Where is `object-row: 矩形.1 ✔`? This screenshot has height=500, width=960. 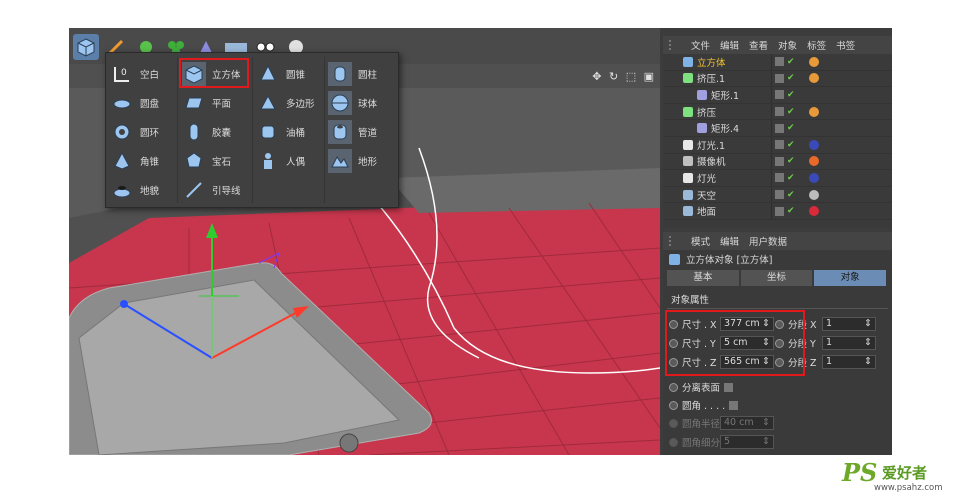
object-row: 矩形.1 ✔ is located at coordinates (777, 95).